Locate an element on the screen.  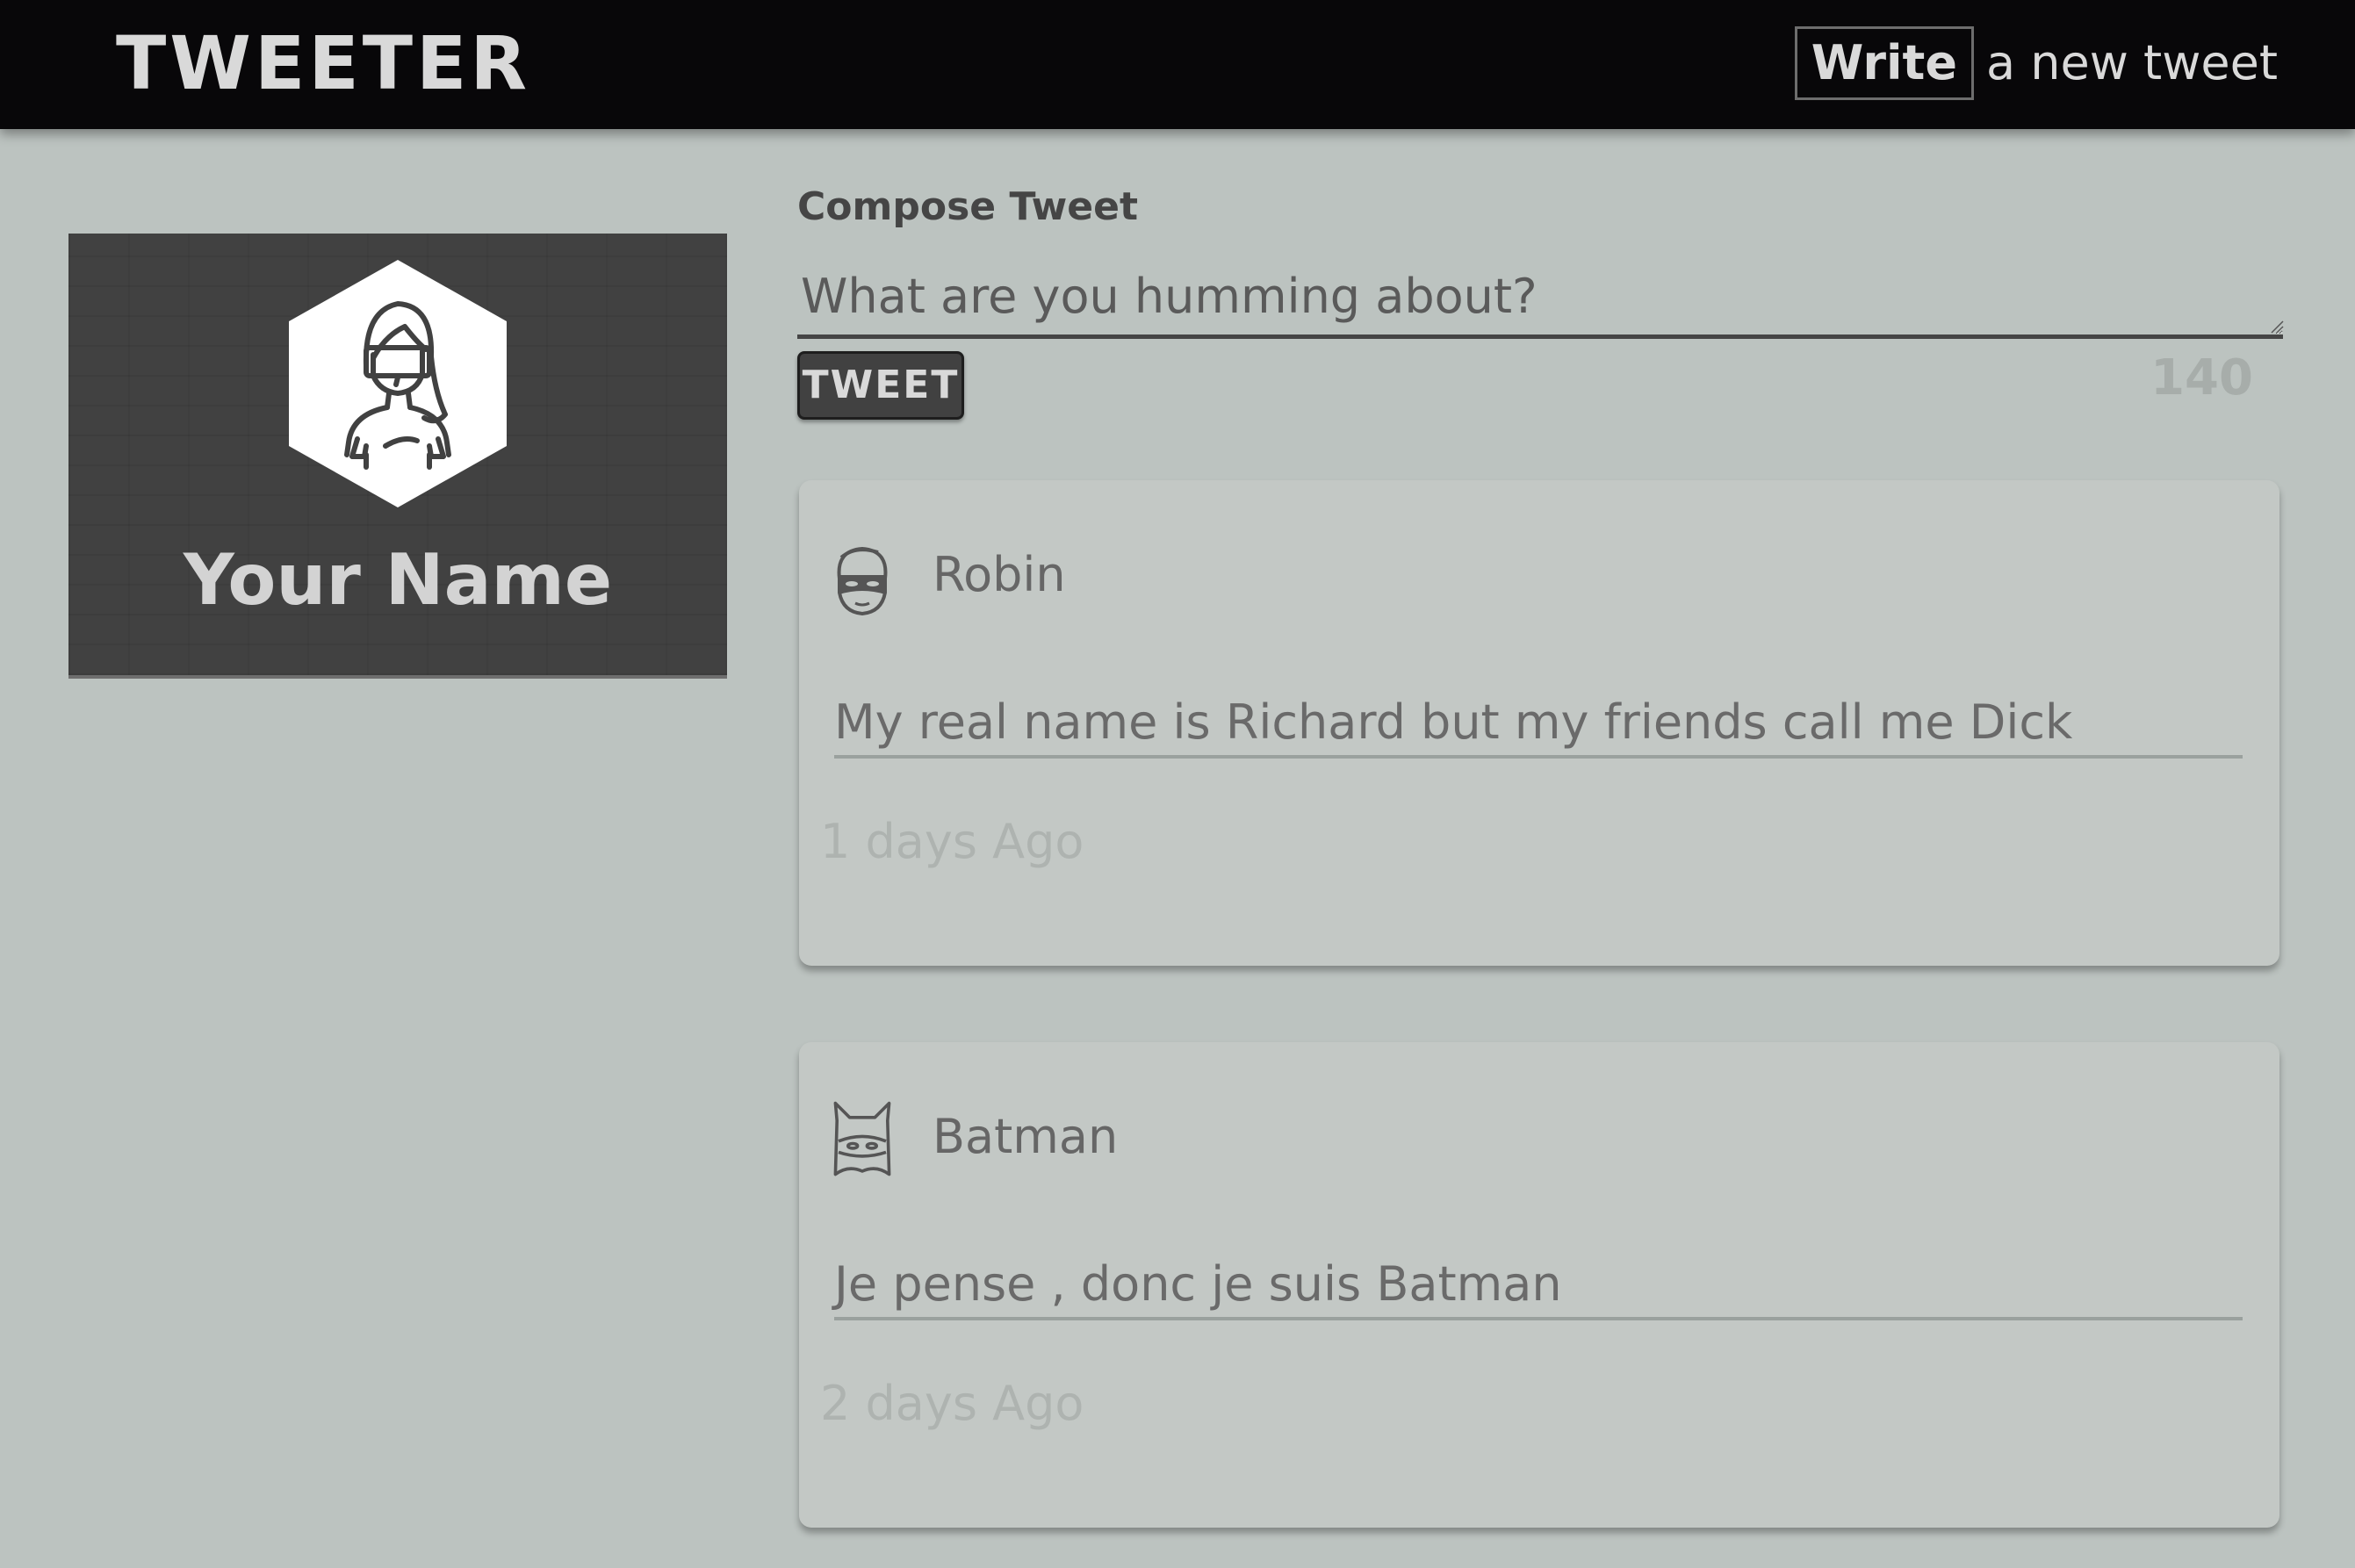
profile-card: Your Name is located at coordinates (397, 456).